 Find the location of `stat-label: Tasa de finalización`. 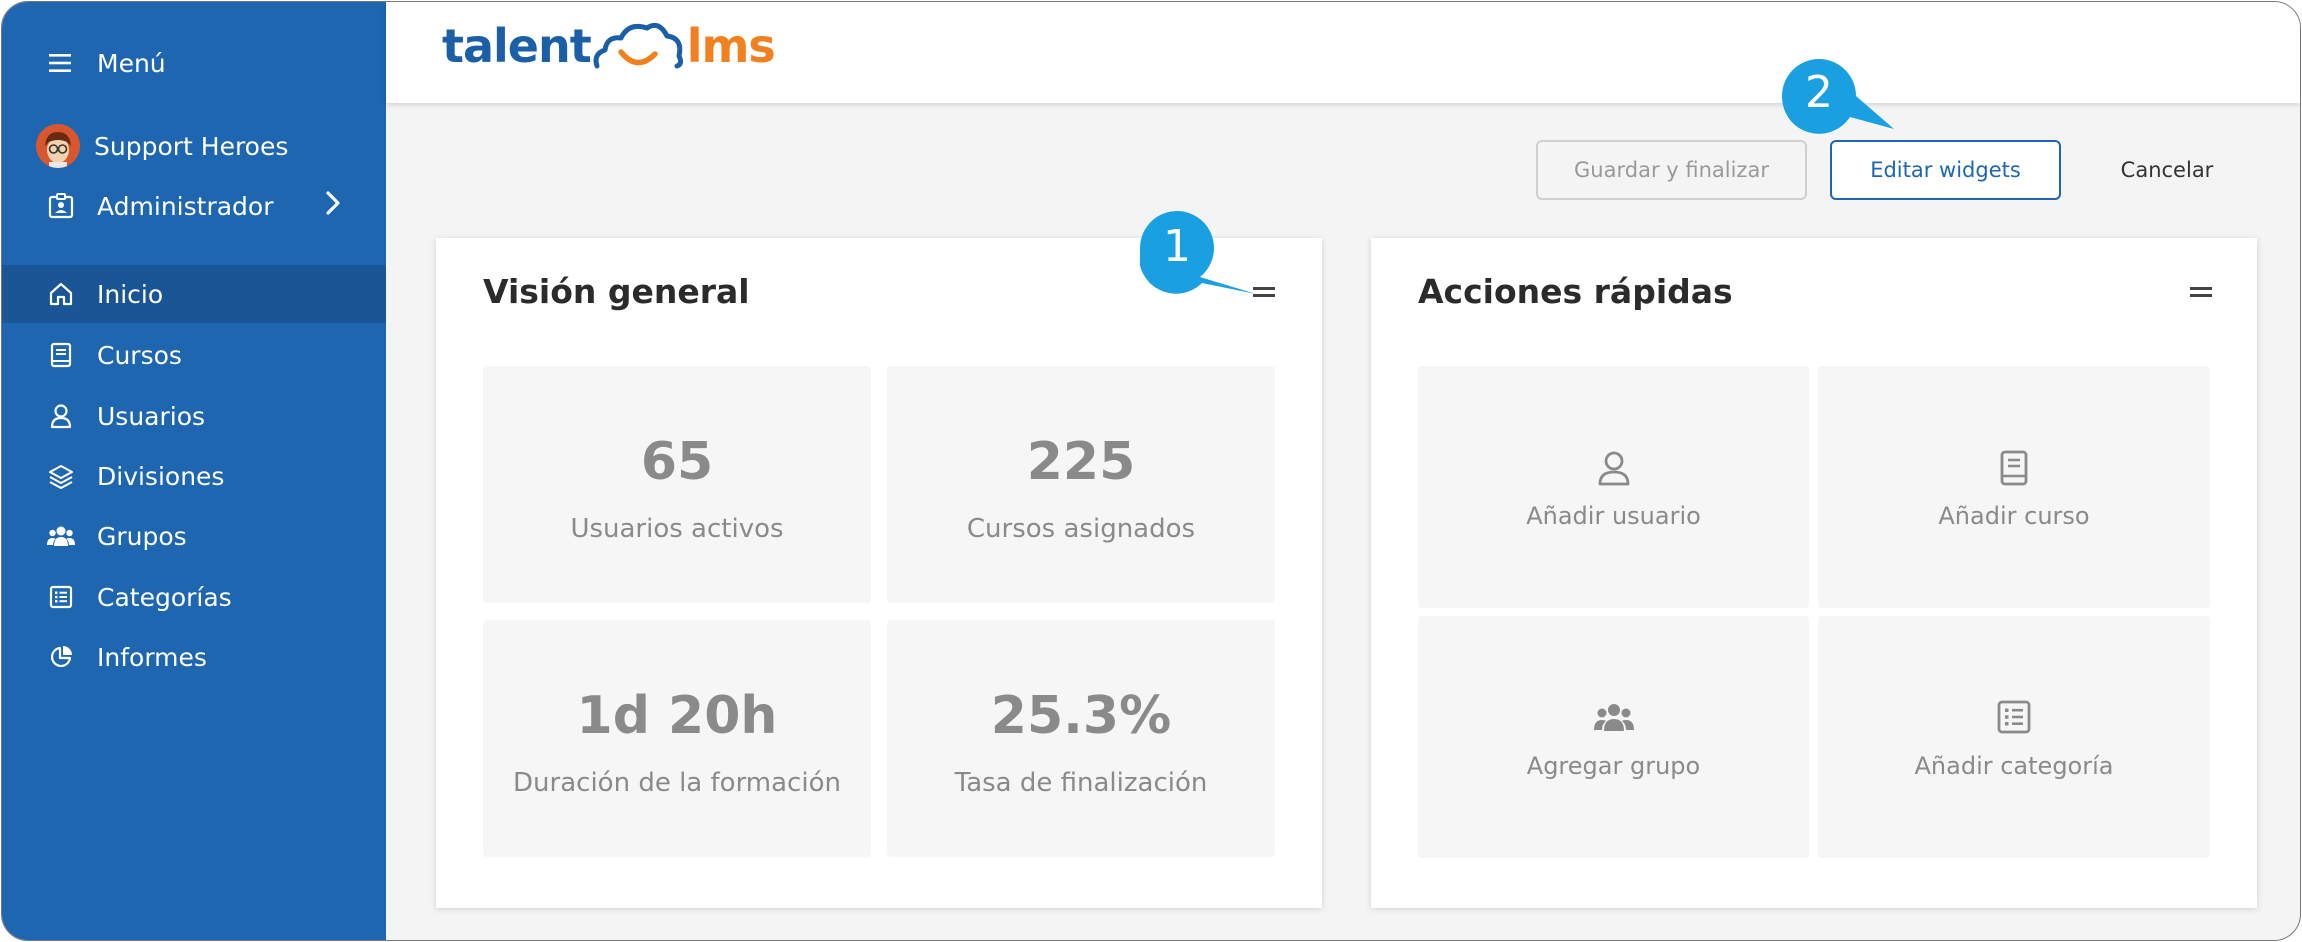

stat-label: Tasa de finalización is located at coordinates (1081, 783).